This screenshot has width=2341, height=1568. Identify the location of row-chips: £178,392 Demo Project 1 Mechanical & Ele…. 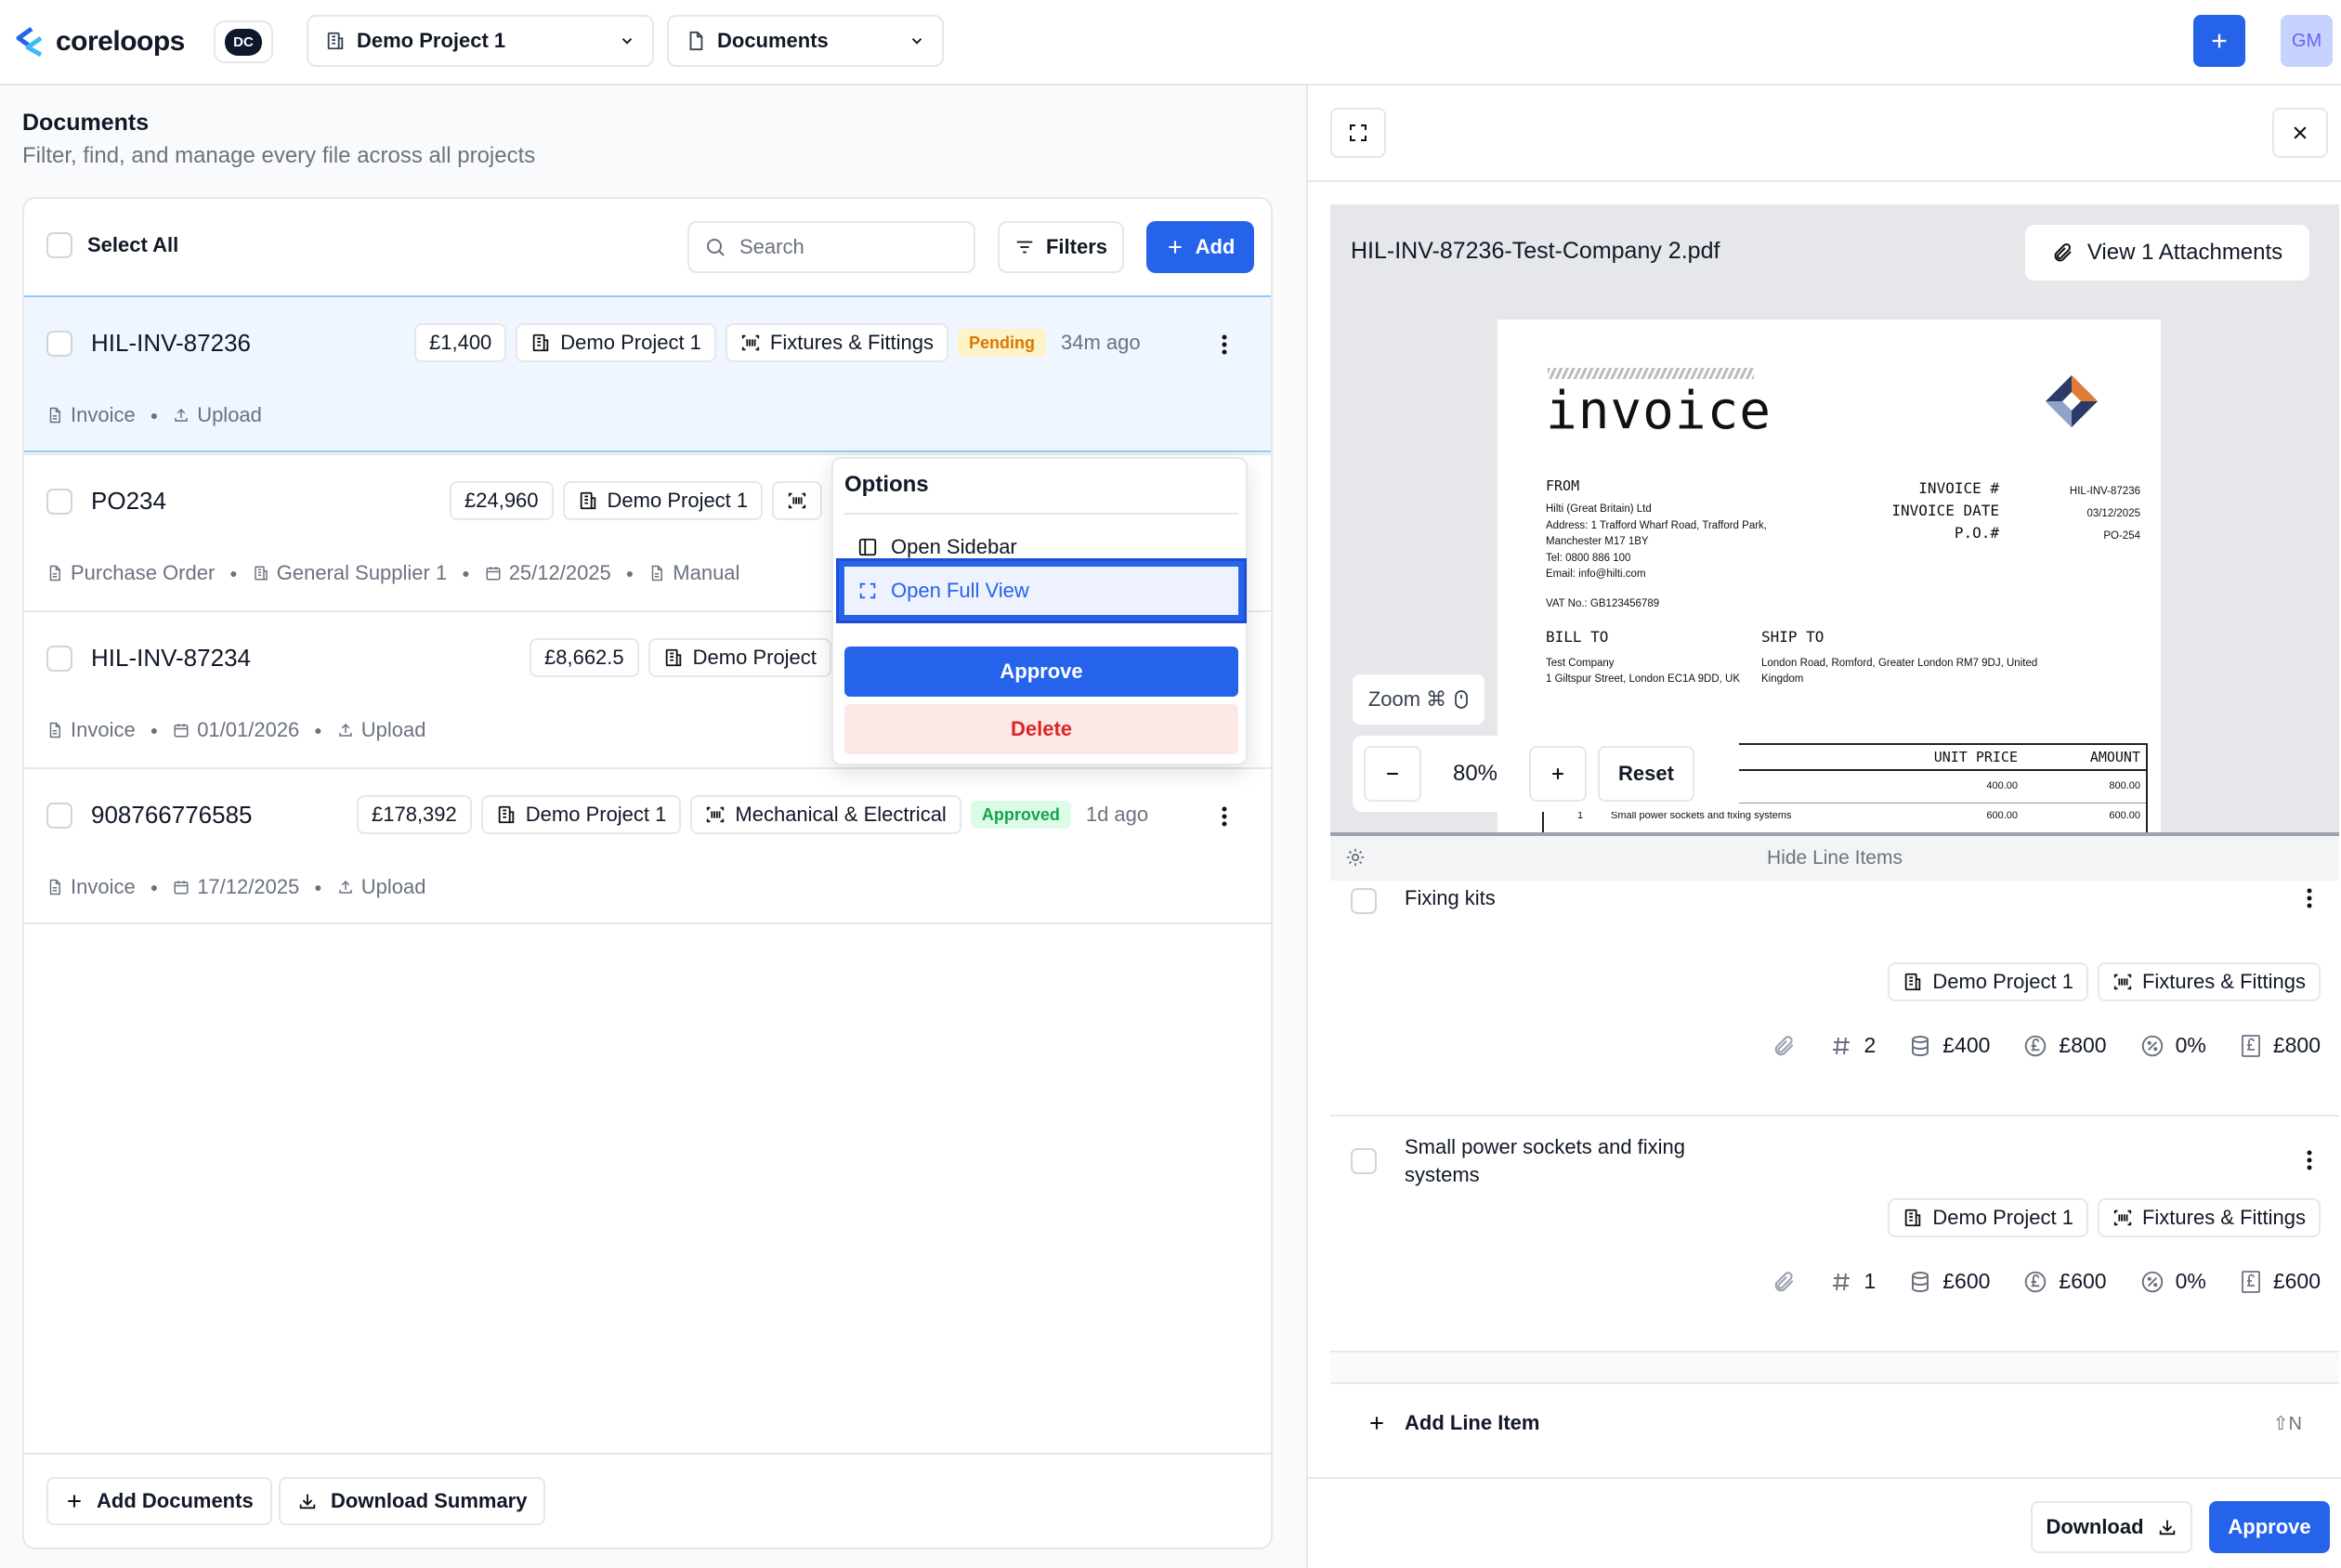
(752, 814).